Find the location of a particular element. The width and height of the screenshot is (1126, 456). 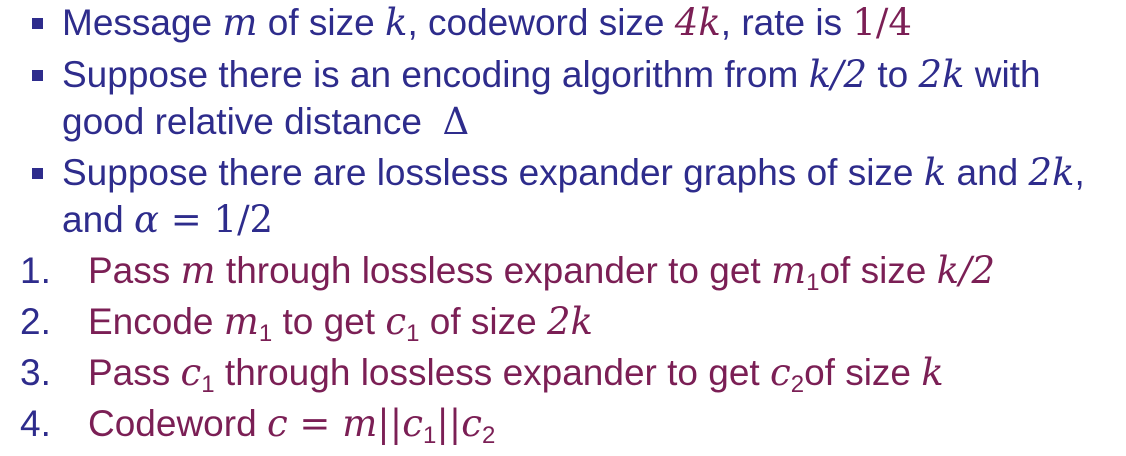

bullet-2-line-2: good relative distance Δ is located at coordinates (265, 122).